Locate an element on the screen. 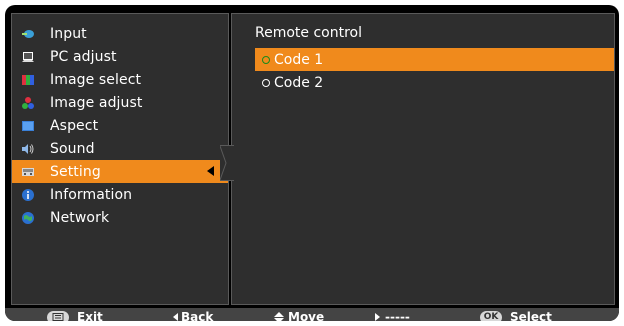 This screenshot has width=624, height=326. menu-item-label: Image adjust is located at coordinates (96, 102).